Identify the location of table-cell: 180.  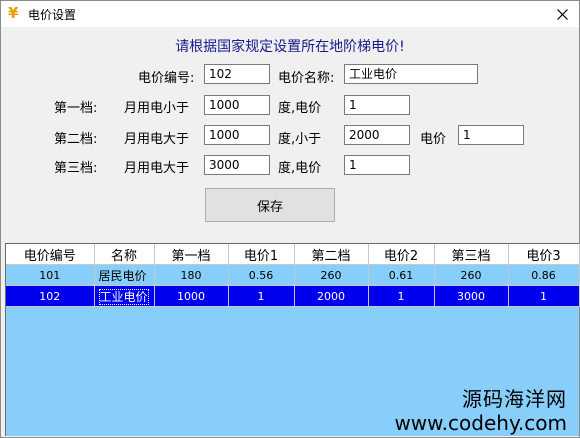
(191, 275).